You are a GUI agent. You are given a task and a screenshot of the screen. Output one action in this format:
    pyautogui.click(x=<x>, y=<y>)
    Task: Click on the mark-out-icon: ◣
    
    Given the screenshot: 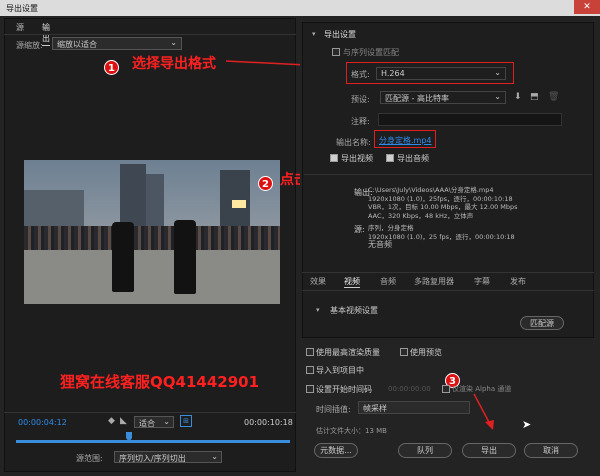 What is the action you would take?
    pyautogui.click(x=123, y=421)
    